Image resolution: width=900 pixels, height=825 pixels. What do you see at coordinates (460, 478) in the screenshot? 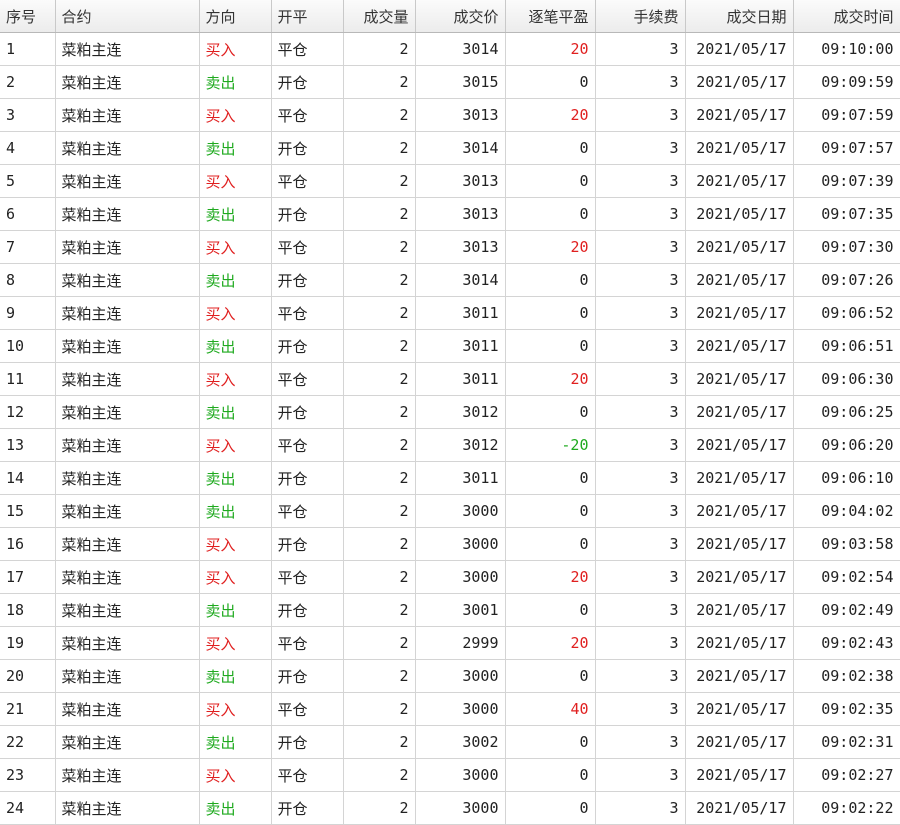
I see `price-cell: 3011` at bounding box center [460, 478].